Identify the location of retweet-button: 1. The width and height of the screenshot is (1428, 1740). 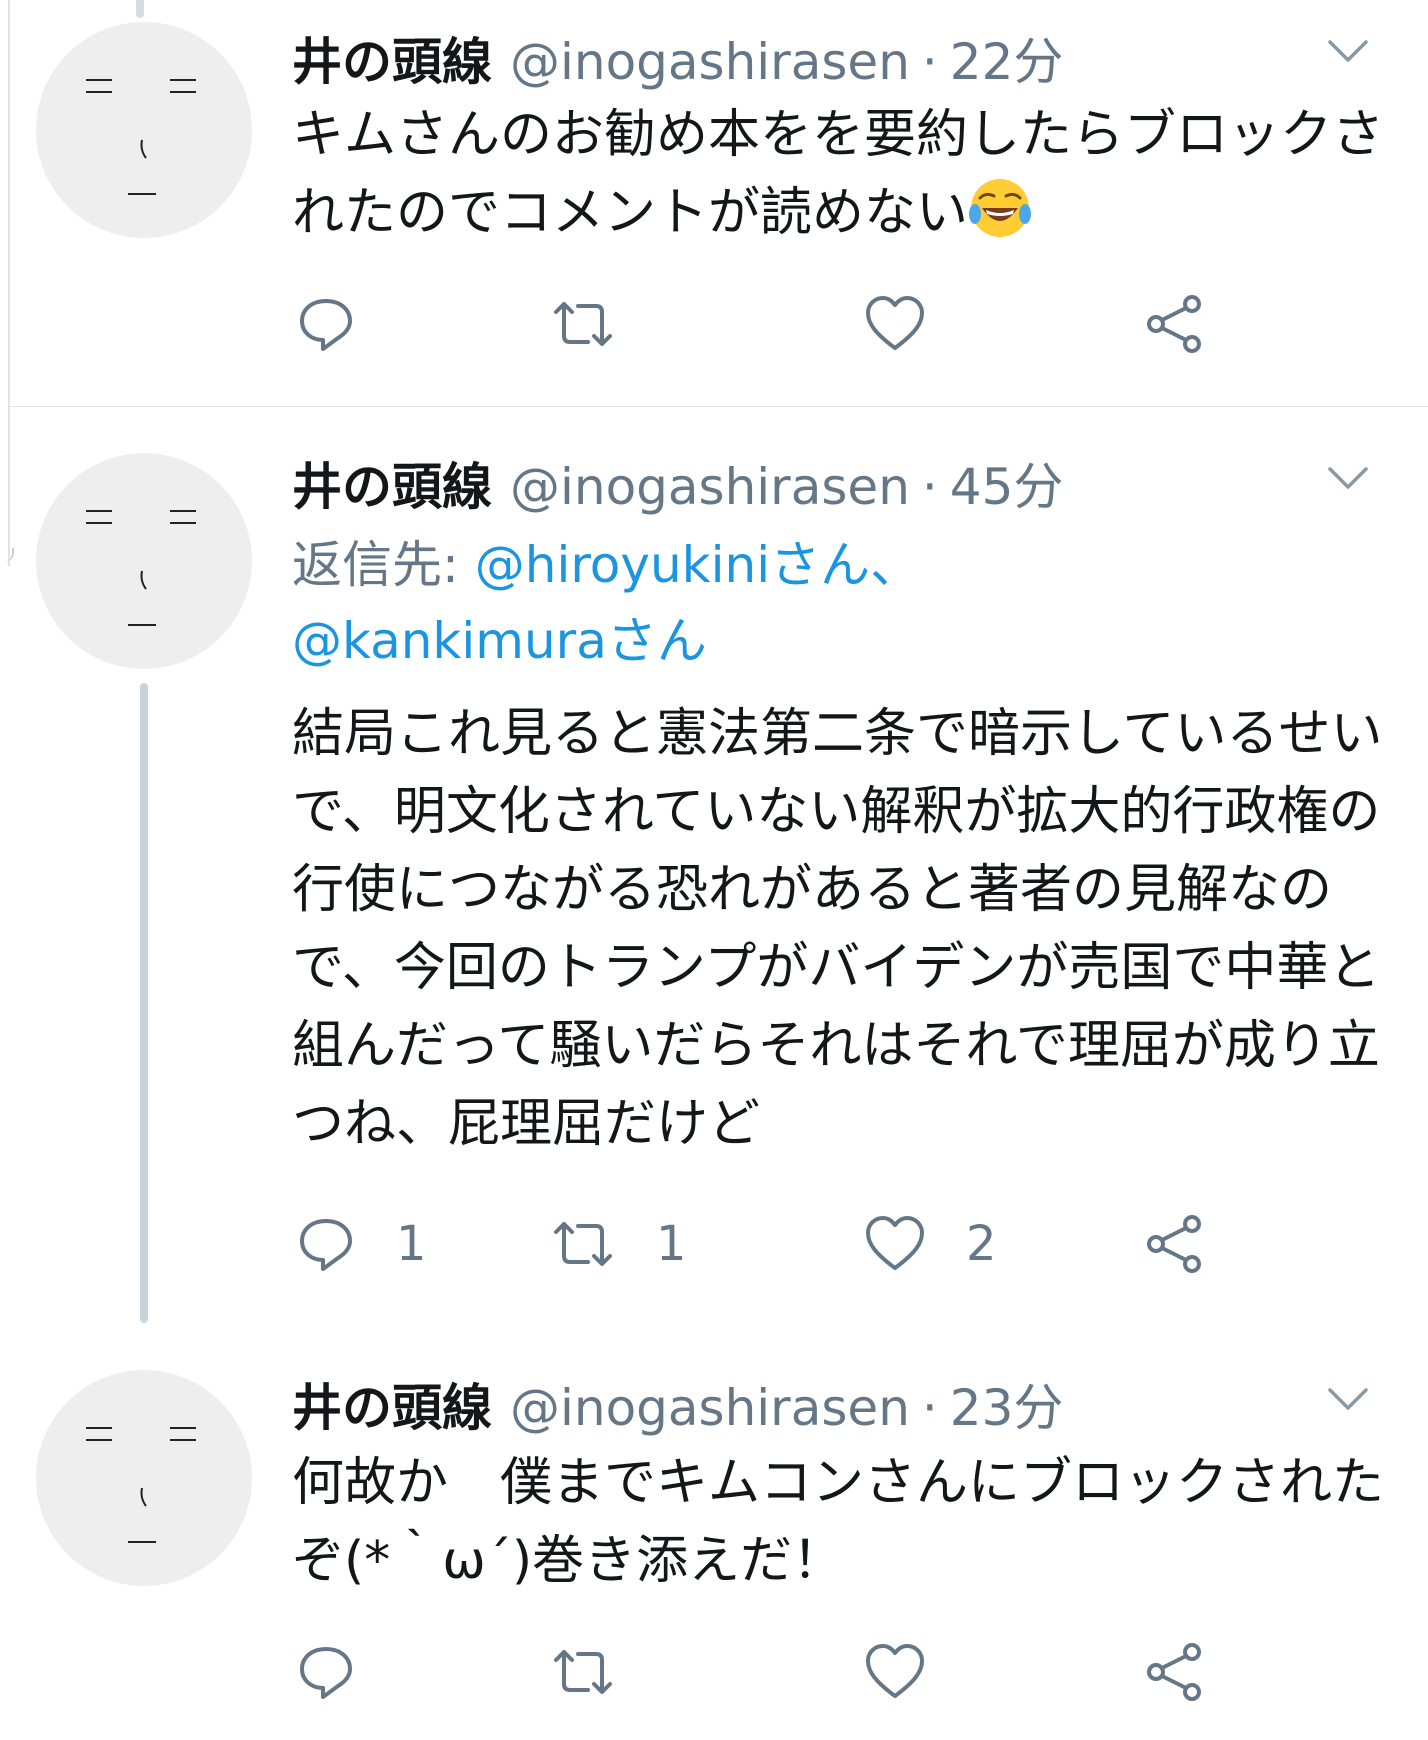
(618, 1244).